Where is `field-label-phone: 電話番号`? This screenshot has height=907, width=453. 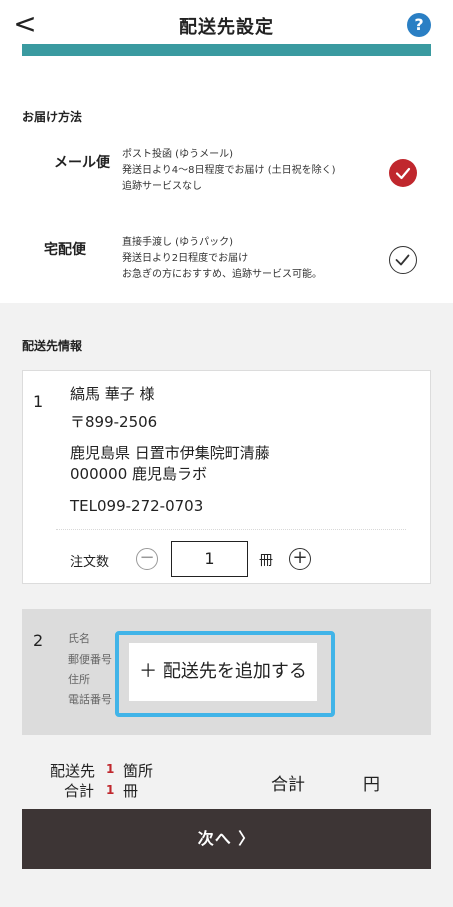 field-label-phone: 電話番号 is located at coordinates (90, 699).